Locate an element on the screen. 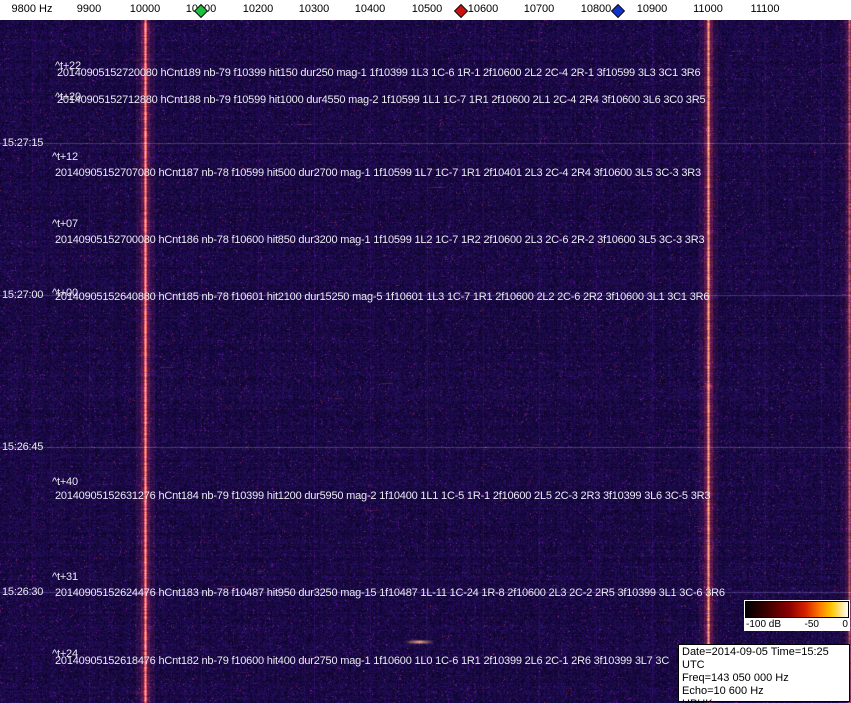 This screenshot has width=851, height=703. info-frequency: Freq=143 050 000 Hz is located at coordinates (735, 678).